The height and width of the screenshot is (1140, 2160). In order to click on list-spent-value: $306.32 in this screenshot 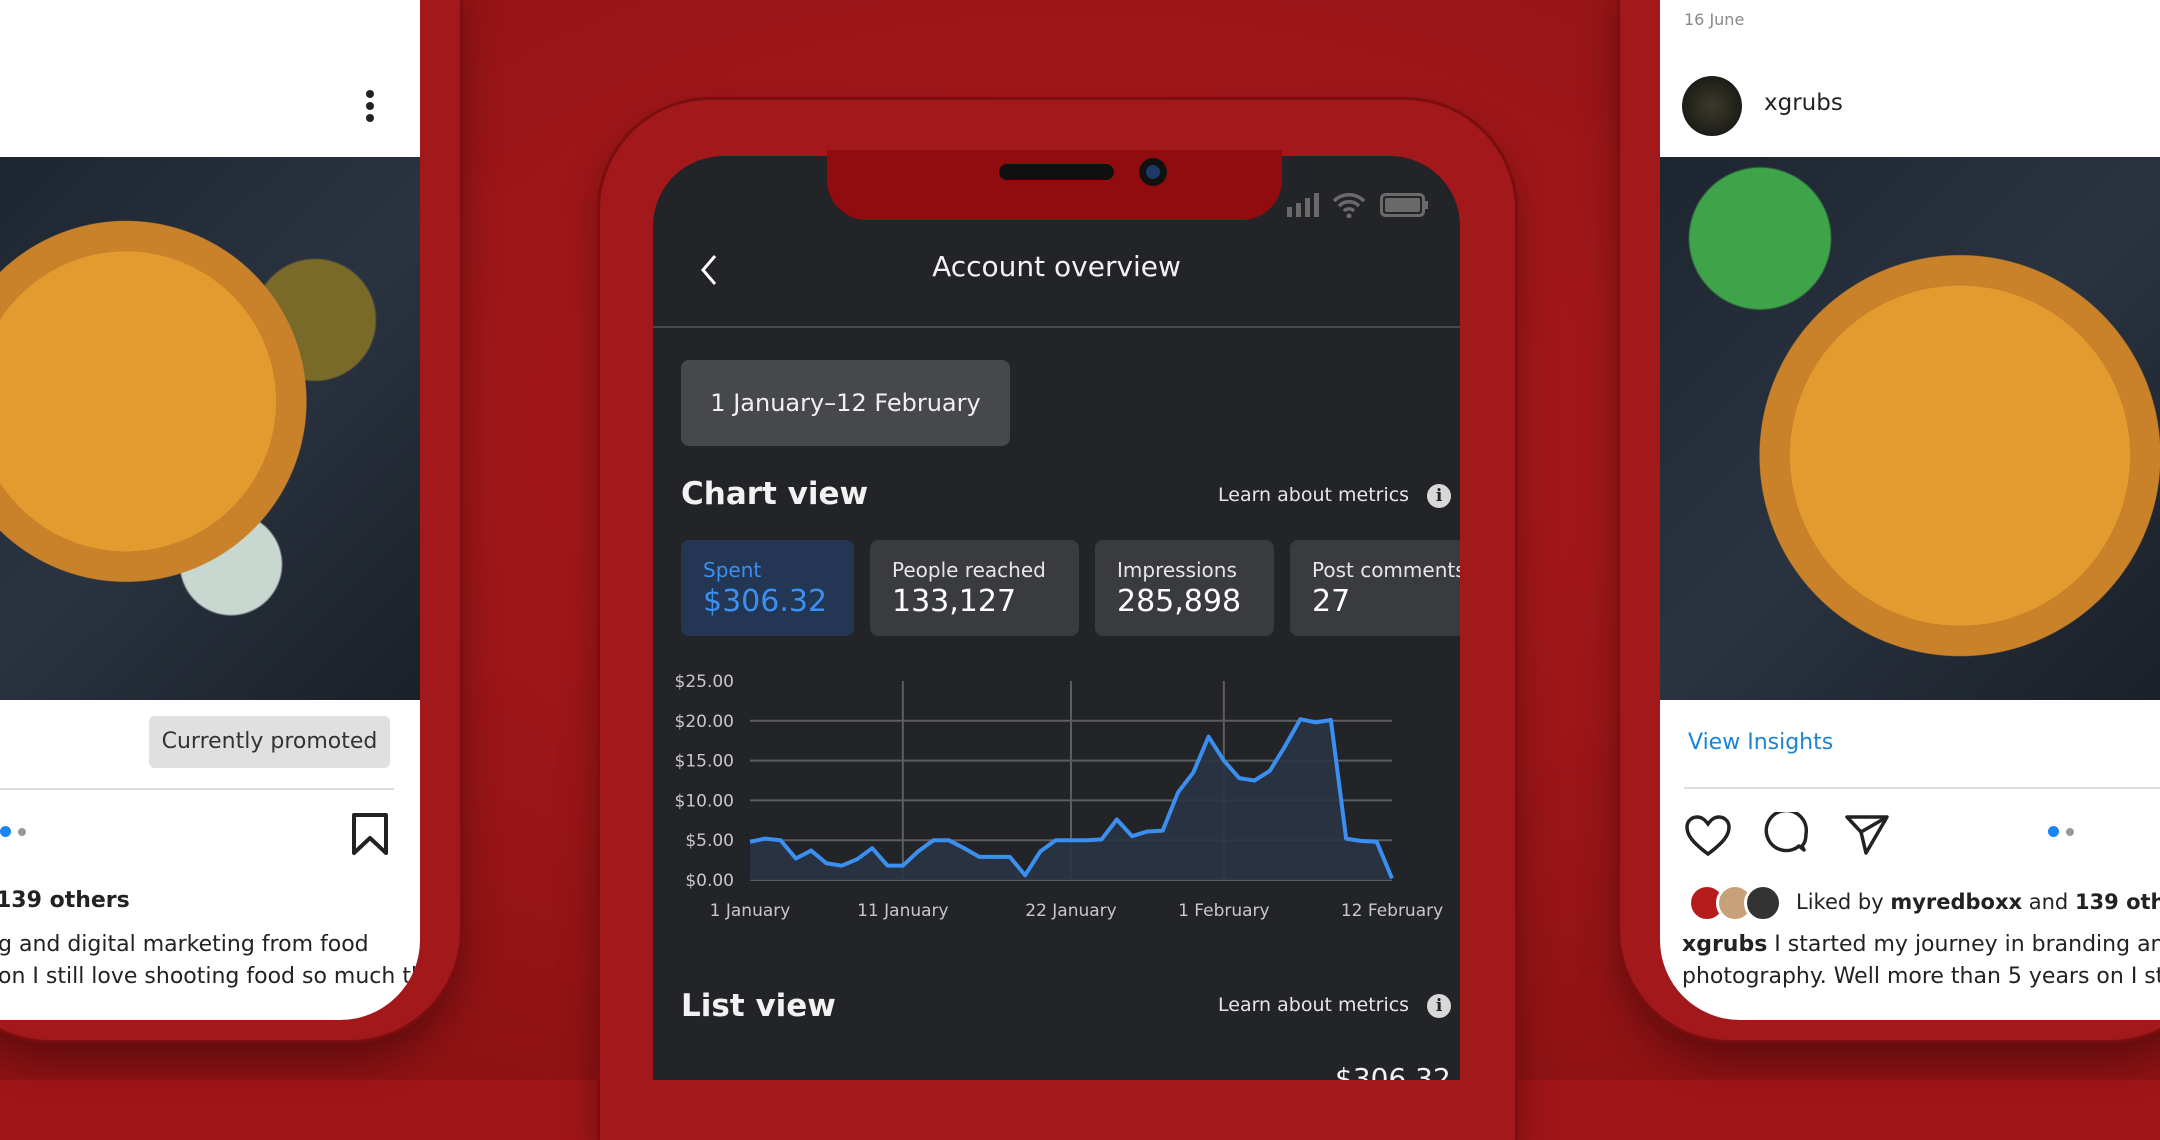, I will do `click(1393, 1071)`.